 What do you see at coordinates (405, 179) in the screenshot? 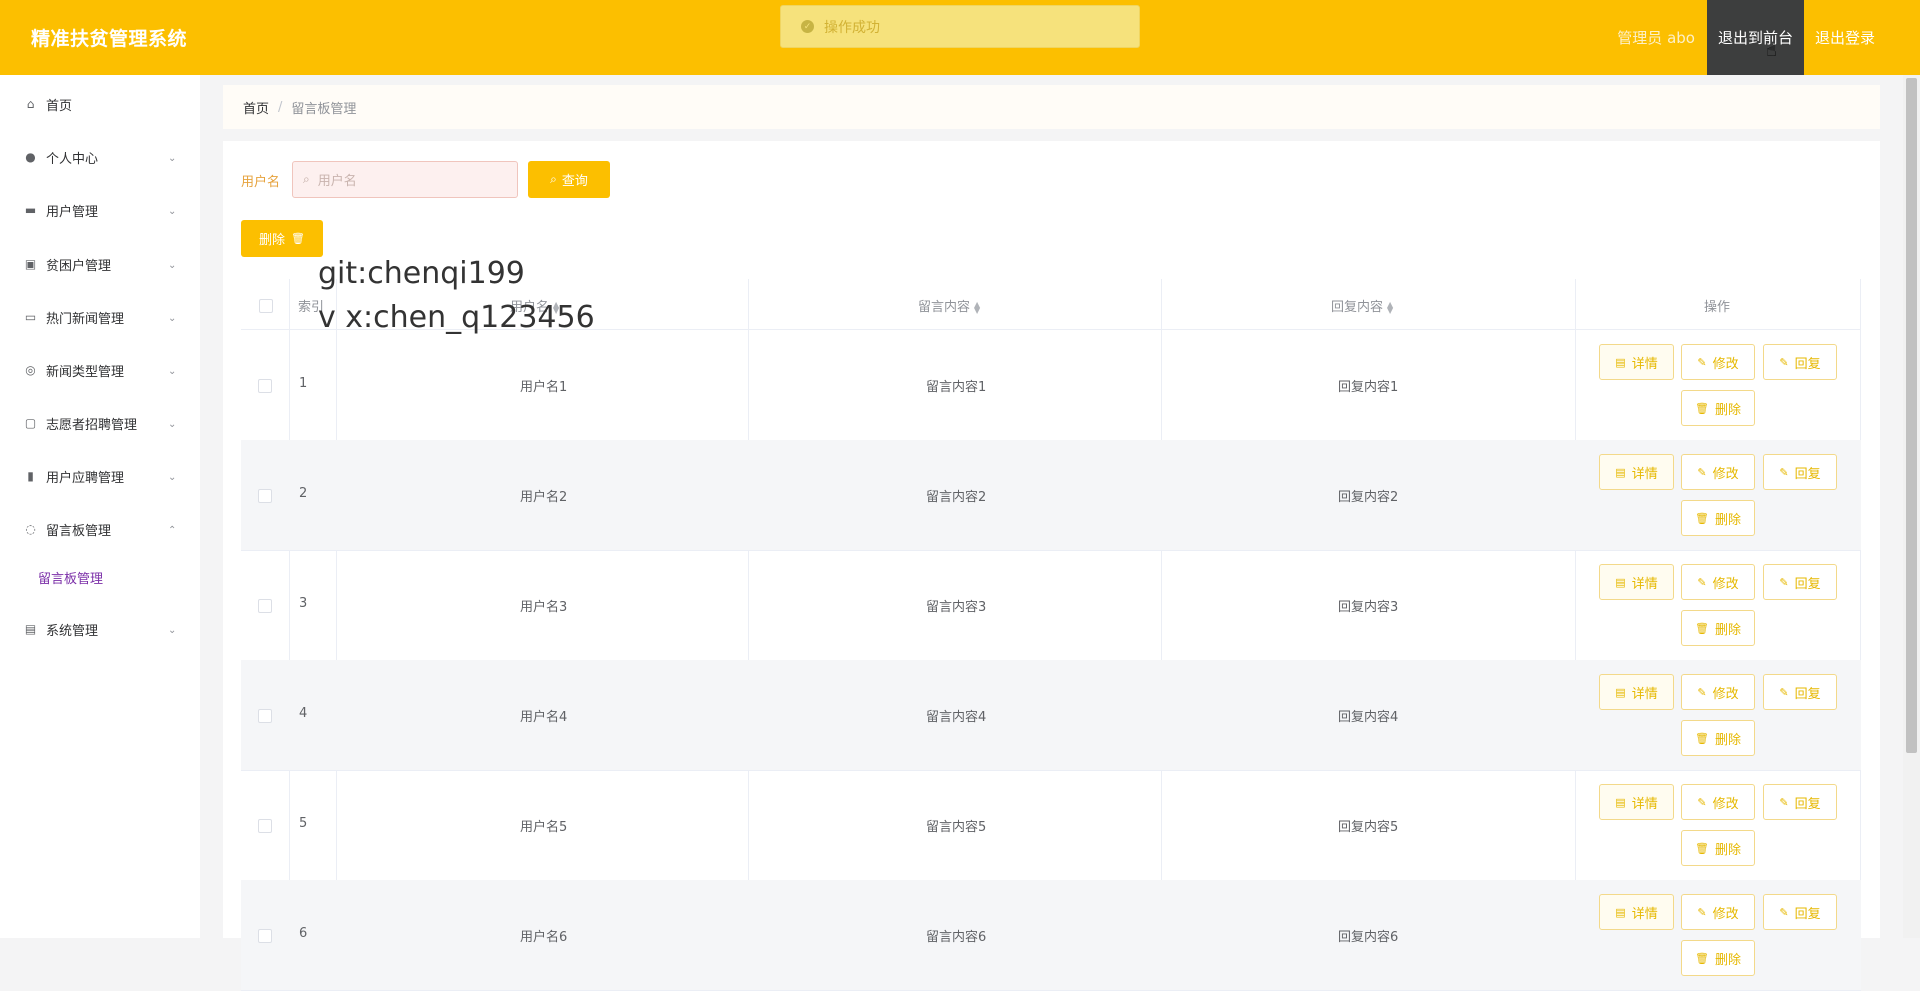
I see `search-input: ⌕ 用户名` at bounding box center [405, 179].